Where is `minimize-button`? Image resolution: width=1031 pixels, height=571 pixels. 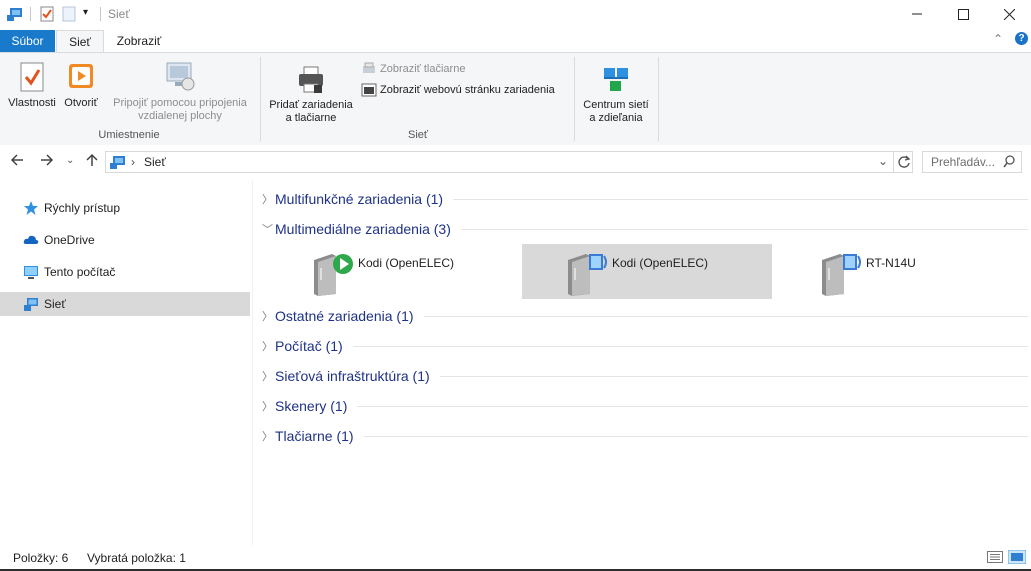 minimize-button is located at coordinates (917, 14).